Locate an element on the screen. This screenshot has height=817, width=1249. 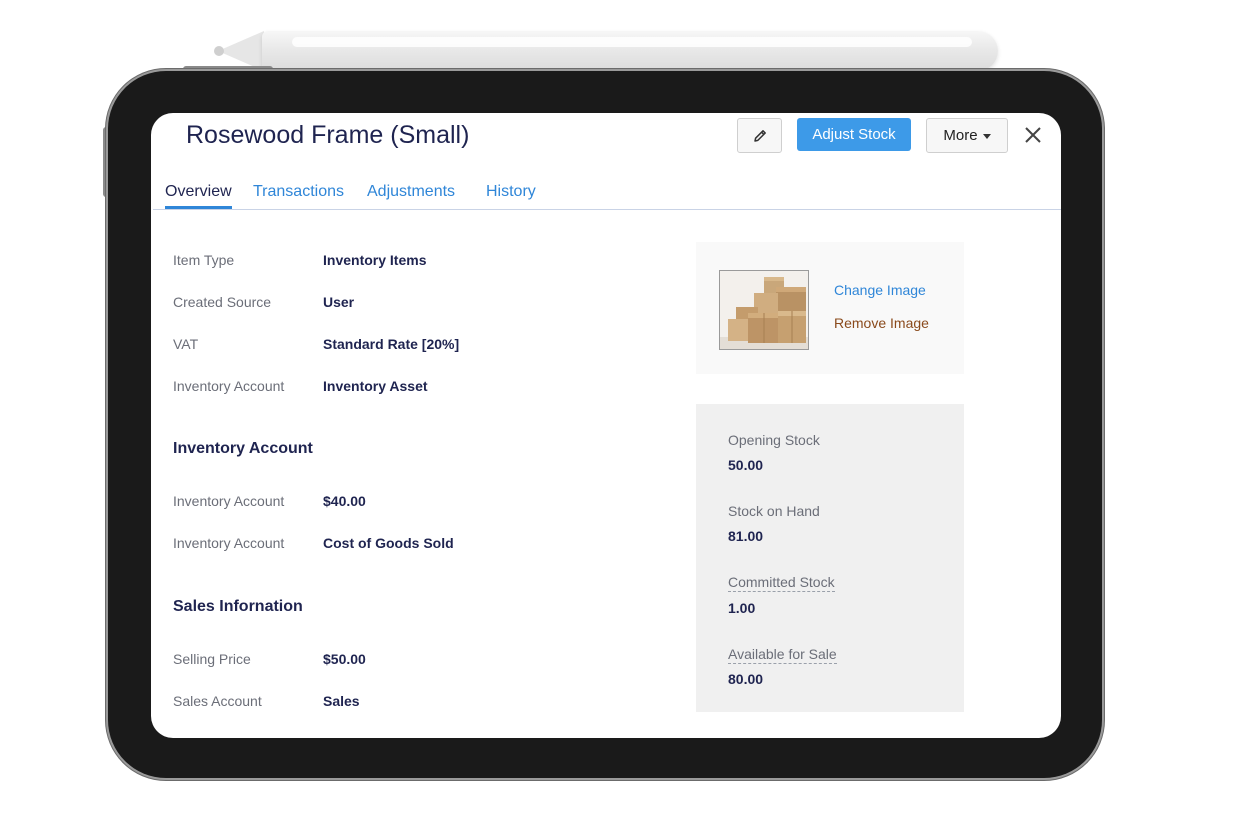
detail-value: User is located at coordinates (339, 302).